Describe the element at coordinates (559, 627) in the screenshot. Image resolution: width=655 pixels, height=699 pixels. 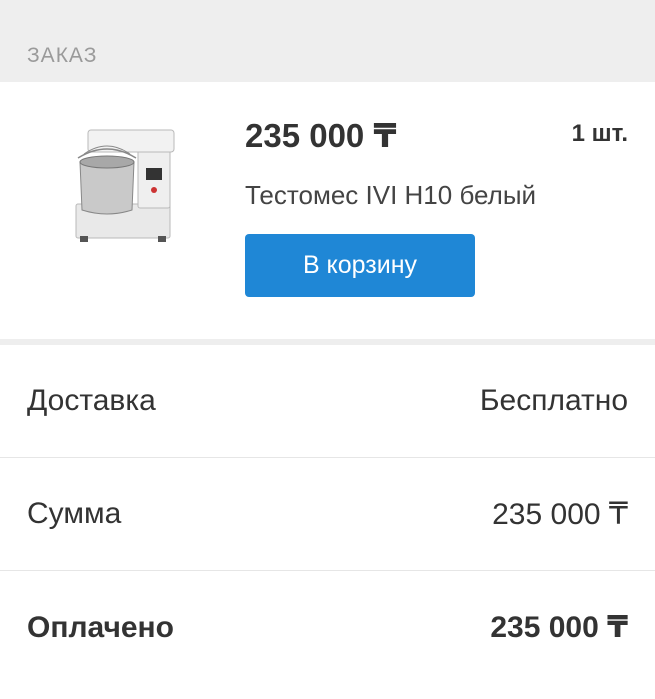
I see `paid-value: 235 000 ₸` at that location.